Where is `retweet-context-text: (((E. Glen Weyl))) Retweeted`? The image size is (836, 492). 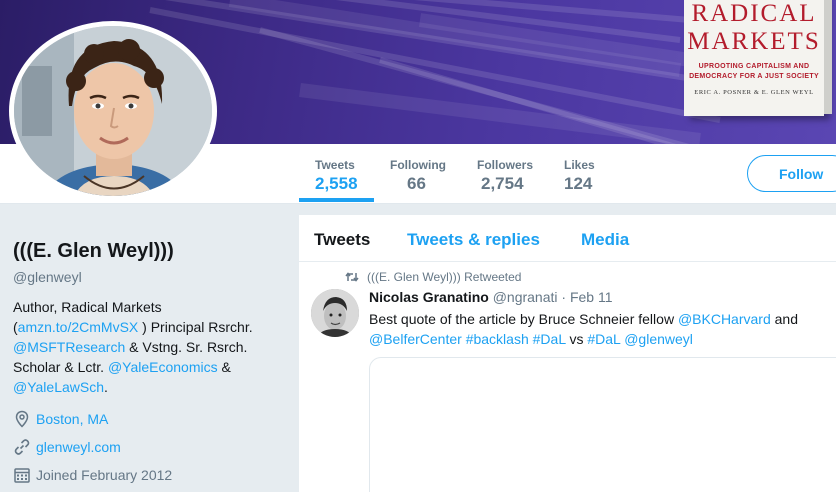 retweet-context-text: (((E. Glen Weyl))) Retweeted is located at coordinates (444, 277).